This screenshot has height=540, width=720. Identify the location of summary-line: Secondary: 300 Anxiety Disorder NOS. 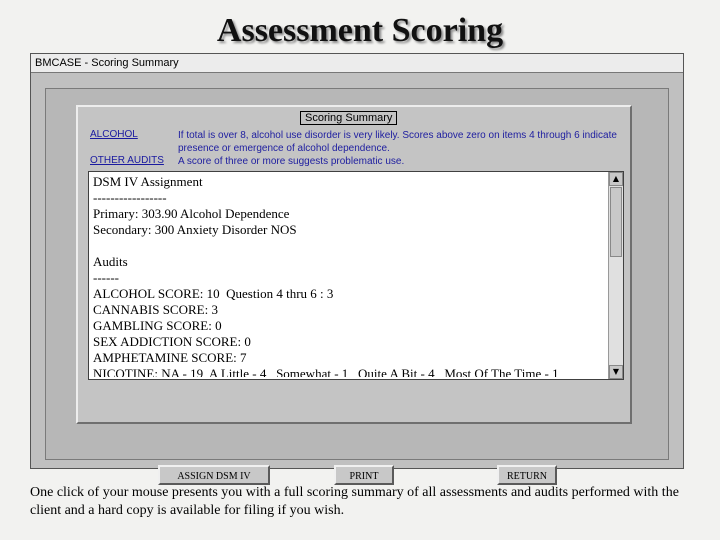
(195, 229).